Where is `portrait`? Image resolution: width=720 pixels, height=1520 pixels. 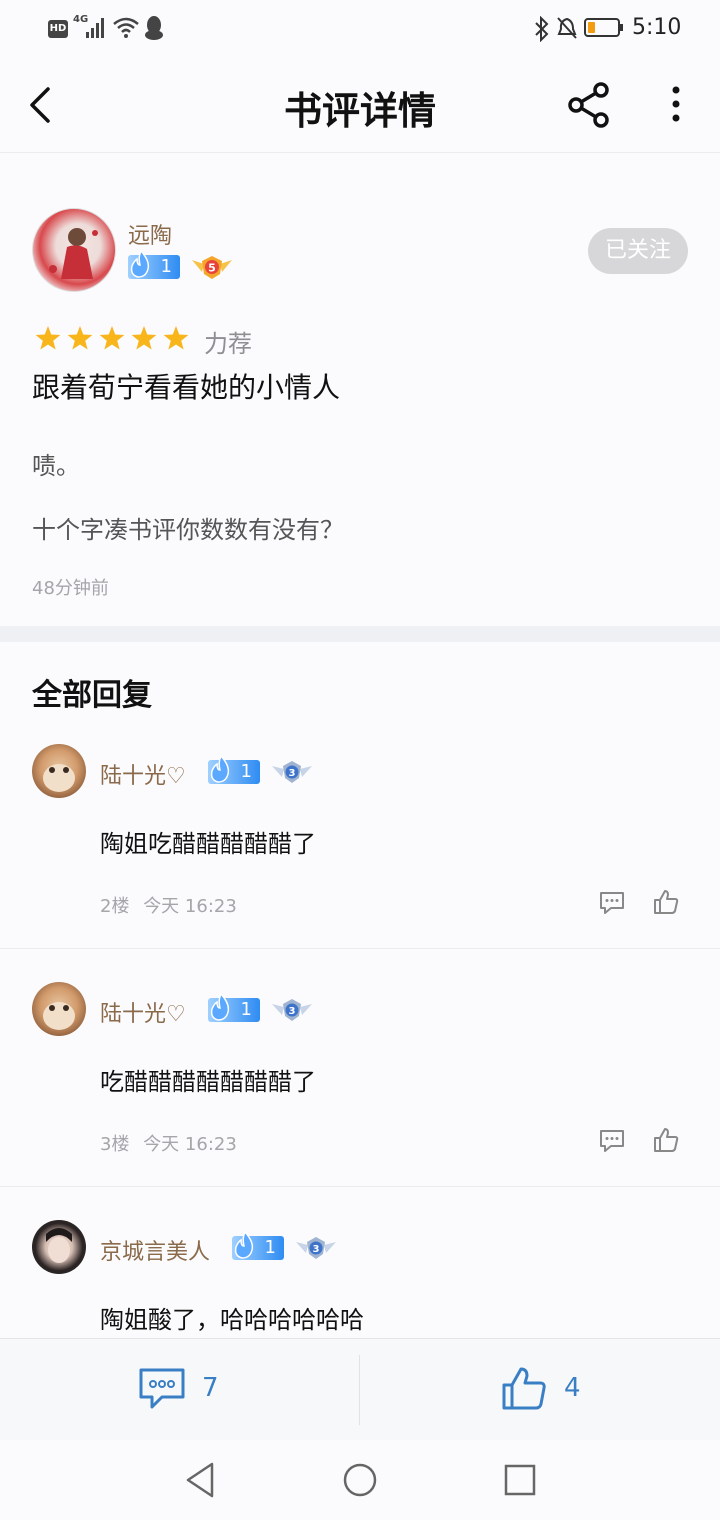 portrait is located at coordinates (59, 1245).